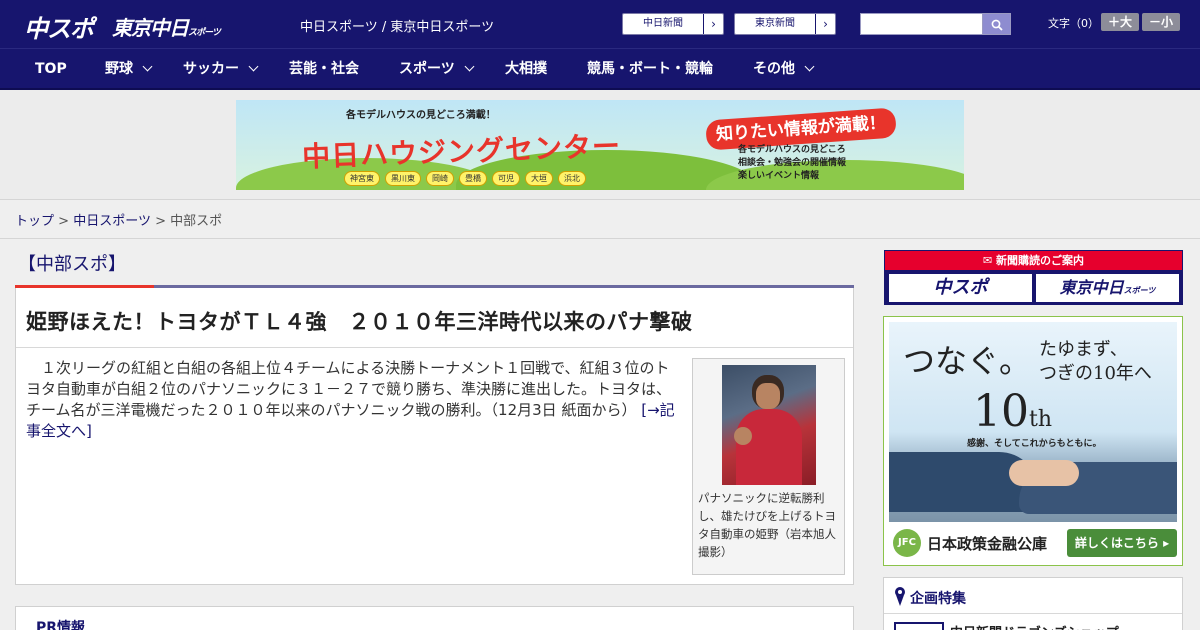 The image size is (1200, 630). I want to click on font-larger-button: ＋大, so click(1120, 22).